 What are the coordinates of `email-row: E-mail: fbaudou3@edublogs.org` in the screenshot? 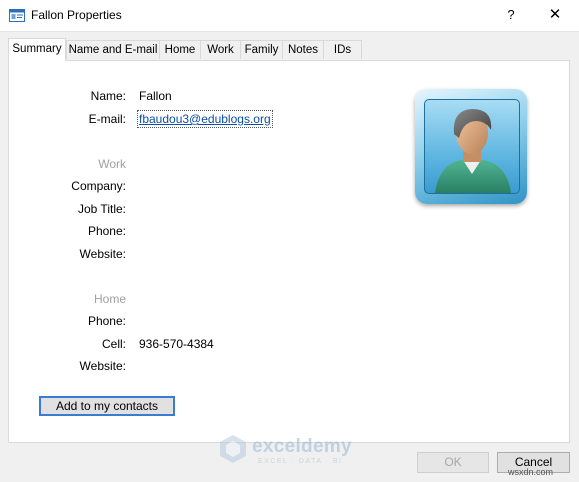 It's located at (209, 119).